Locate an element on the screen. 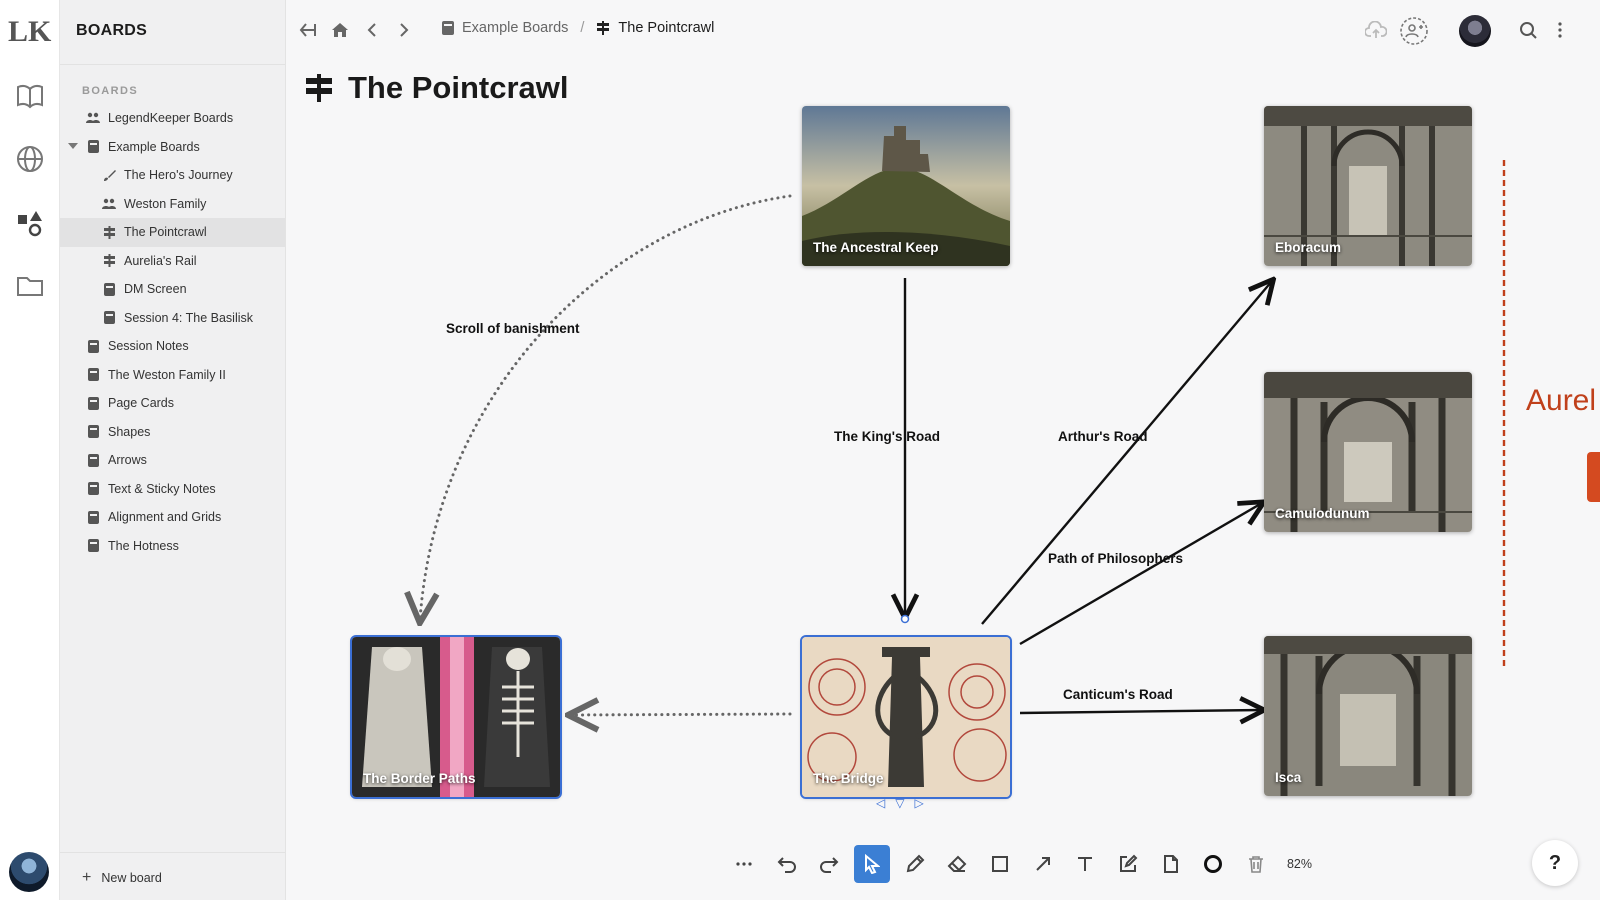 This screenshot has height=900, width=1600. border-paths-arrow is located at coordinates (681, 714).